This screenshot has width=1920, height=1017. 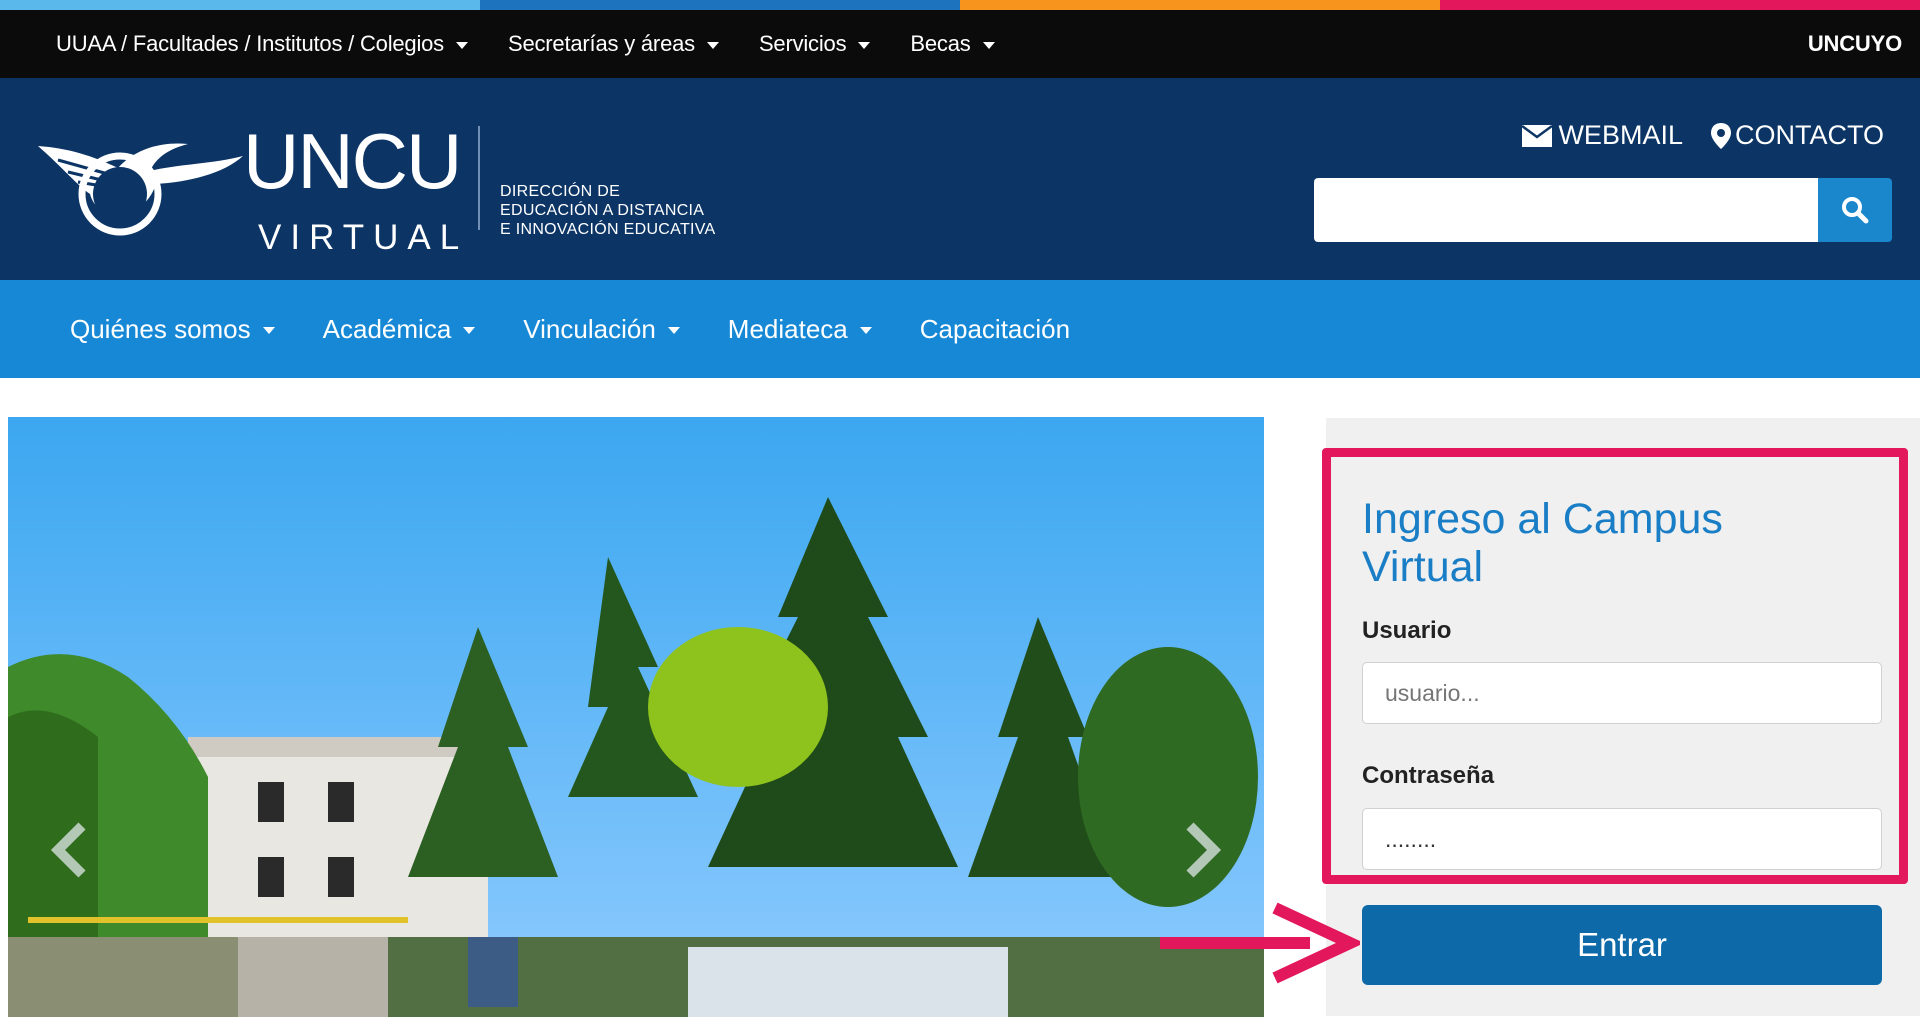 I want to click on chevron-left-icon, so click(x=68, y=850).